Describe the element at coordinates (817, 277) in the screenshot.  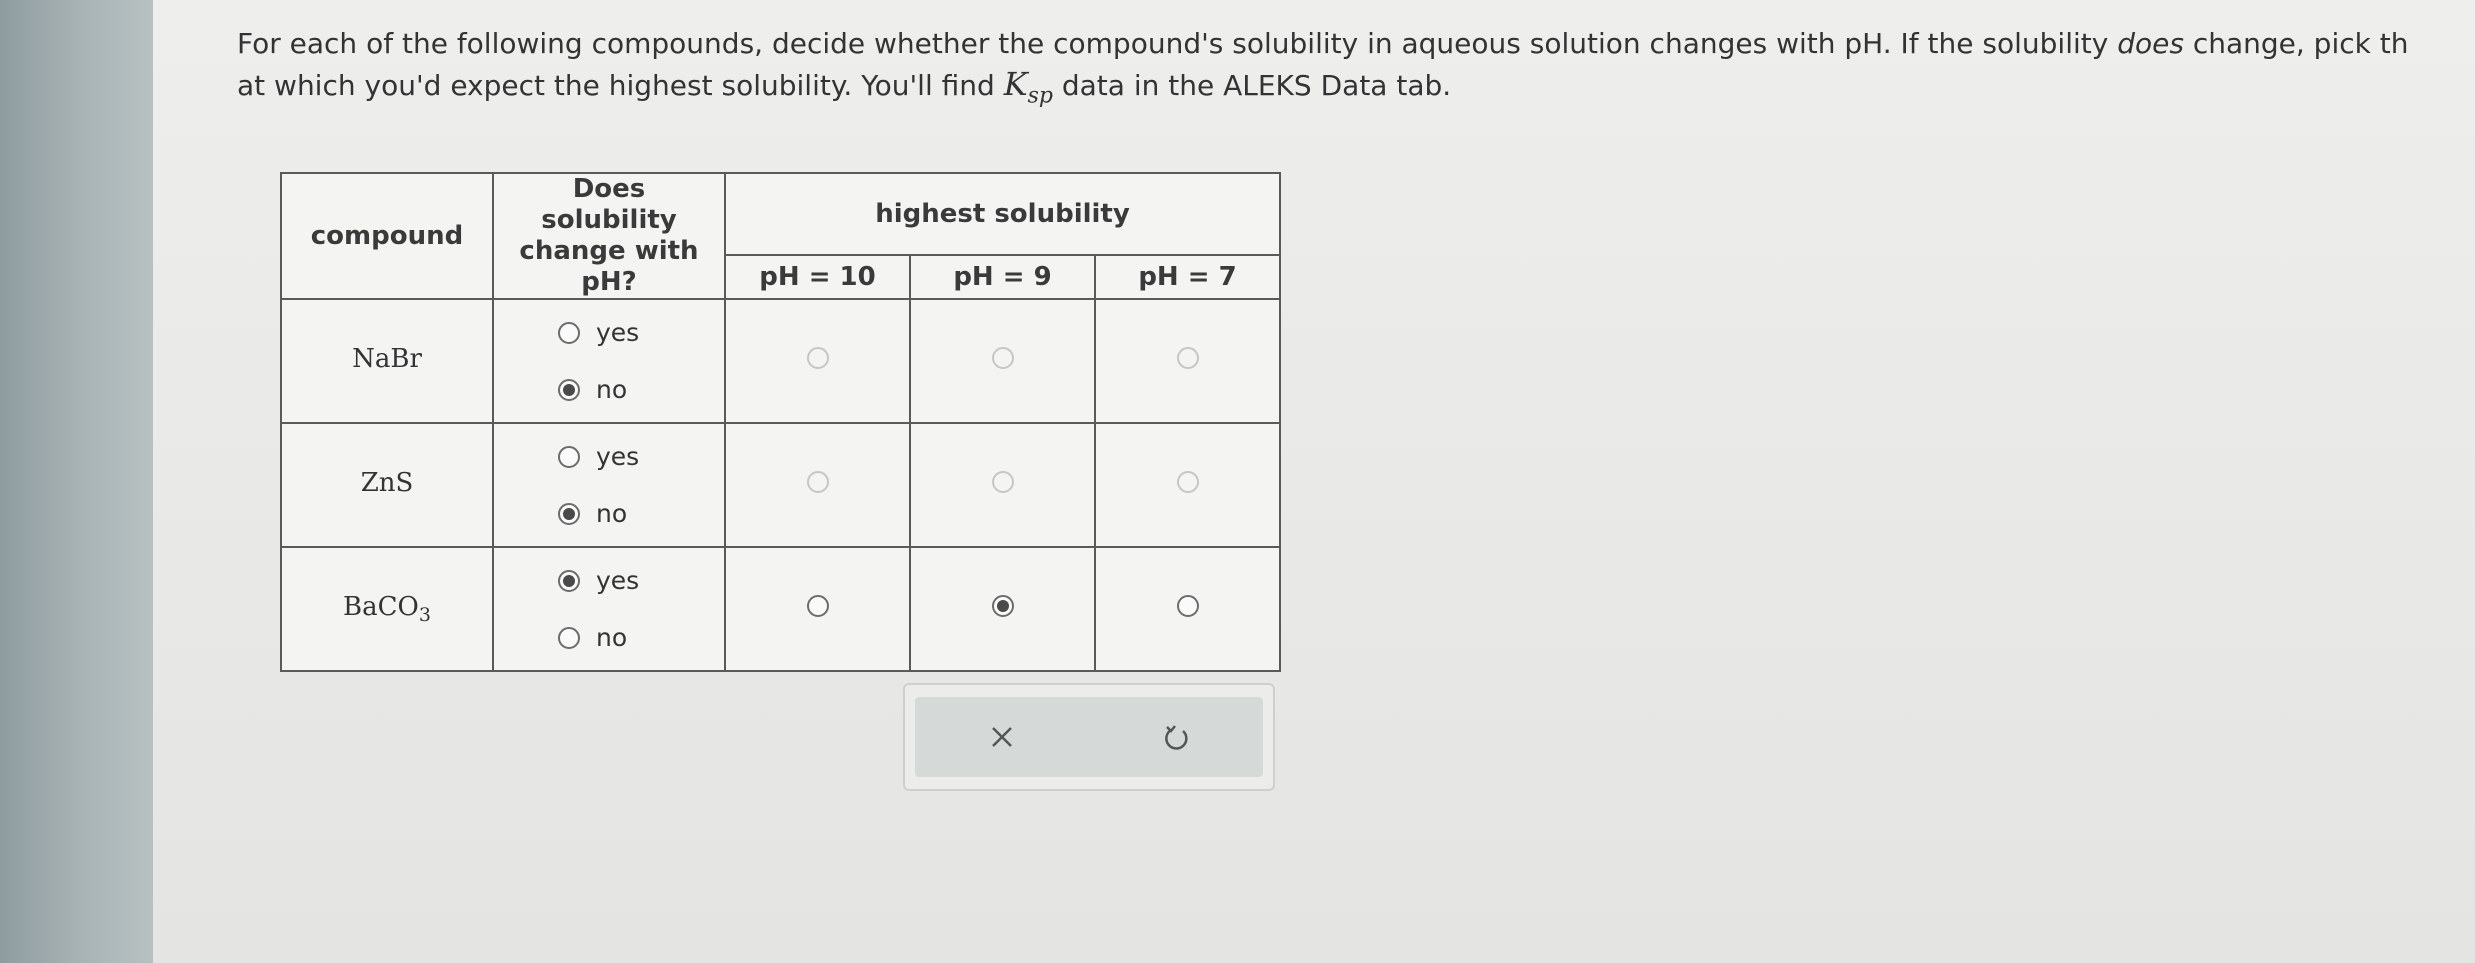
I see `header-ph-10: pH = 10` at that location.